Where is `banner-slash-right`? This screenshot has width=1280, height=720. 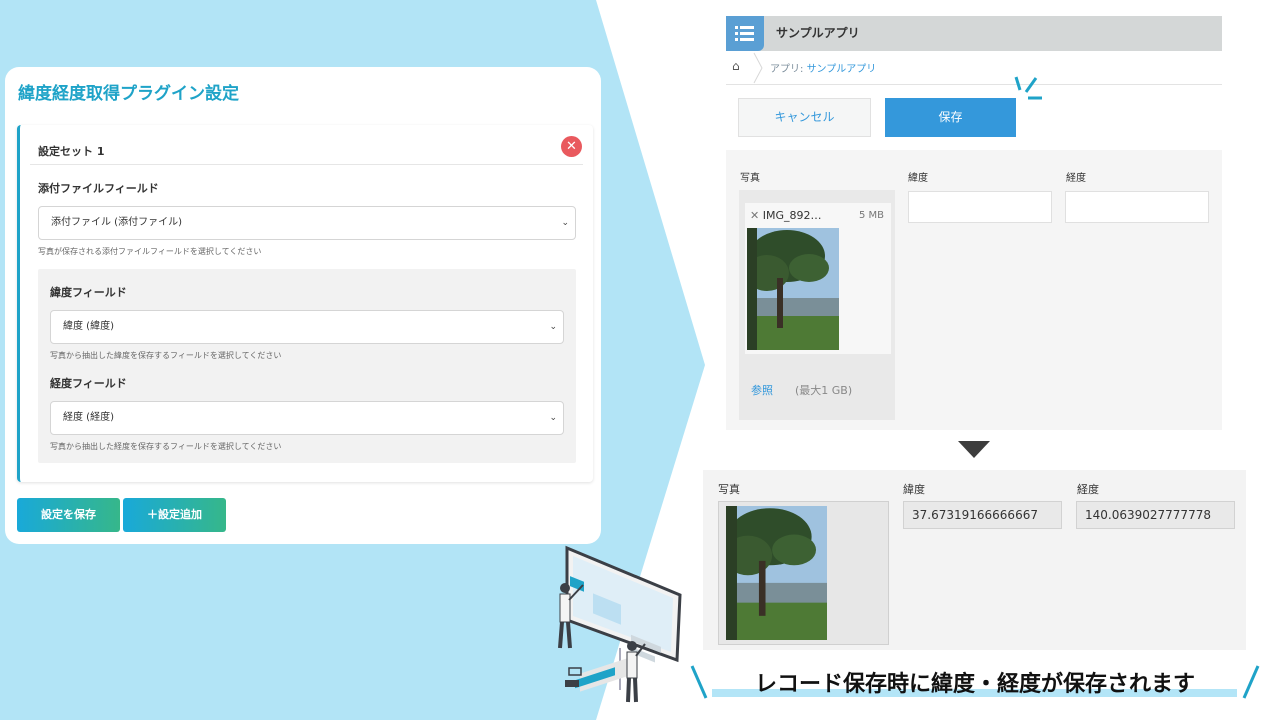
banner-slash-right is located at coordinates (1251, 682).